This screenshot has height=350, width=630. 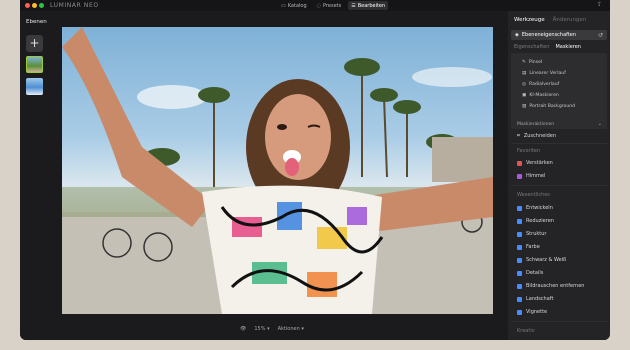 I want to click on tab-maskieren: Maskieren, so click(x=568, y=47).